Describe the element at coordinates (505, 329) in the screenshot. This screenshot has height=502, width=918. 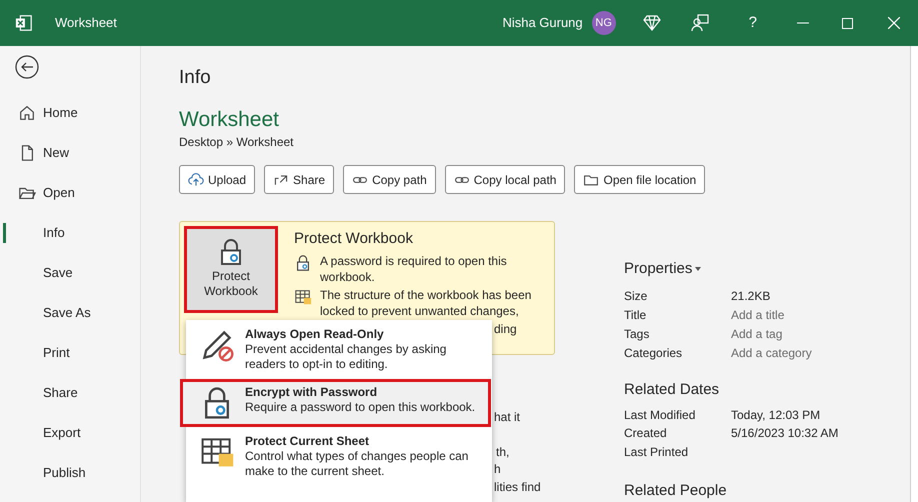
I see `text-fragment: ding` at that location.